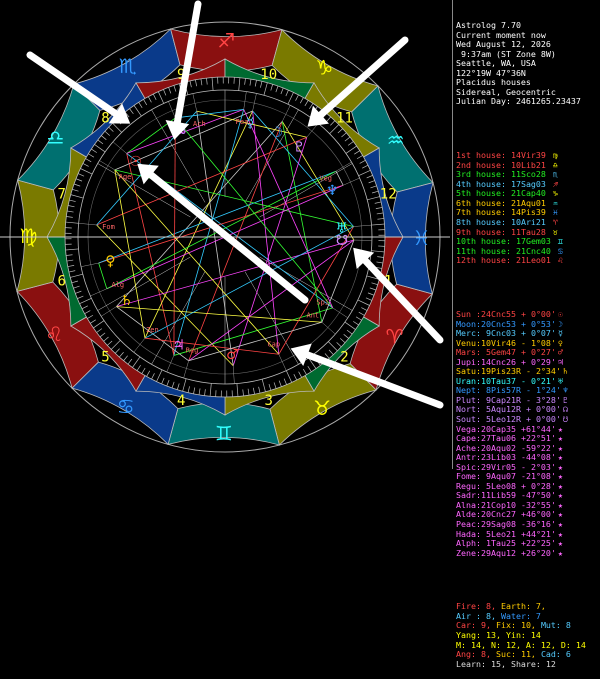 The image size is (600, 679). I want to click on sign-icon: ♑, so click(555, 194).